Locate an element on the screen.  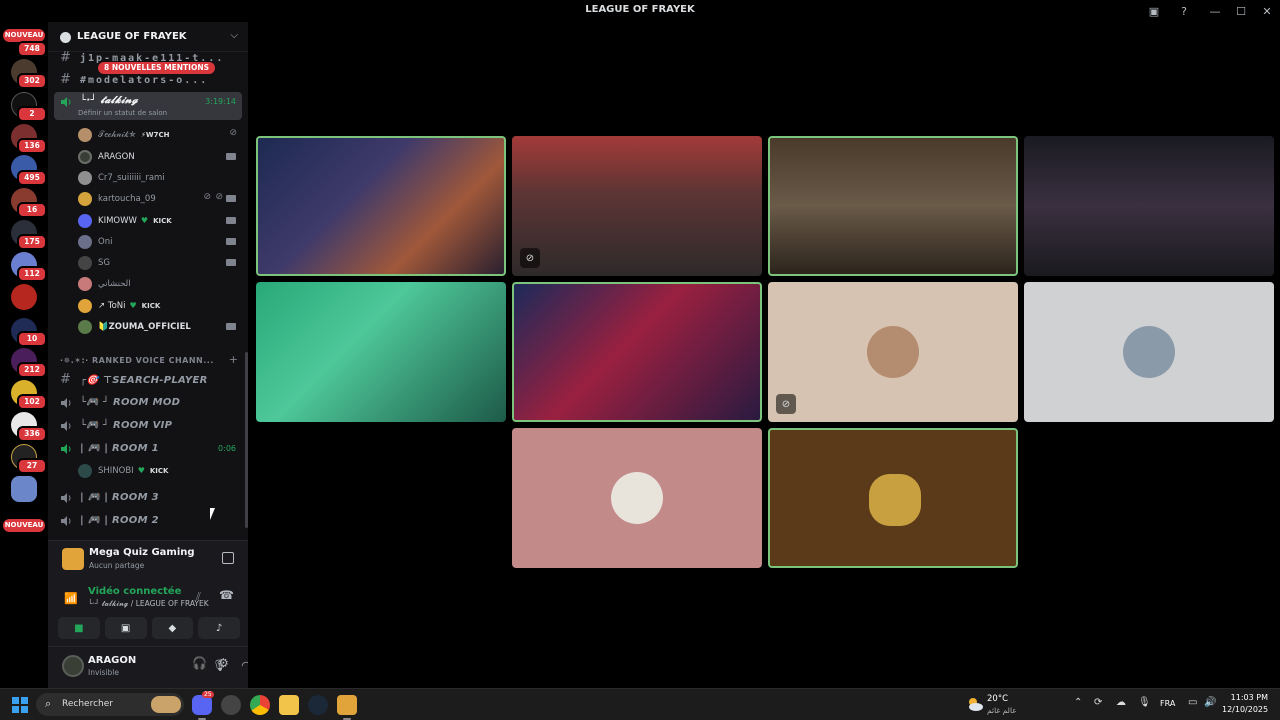
add-channel-icon: + is located at coordinates (233, 359).